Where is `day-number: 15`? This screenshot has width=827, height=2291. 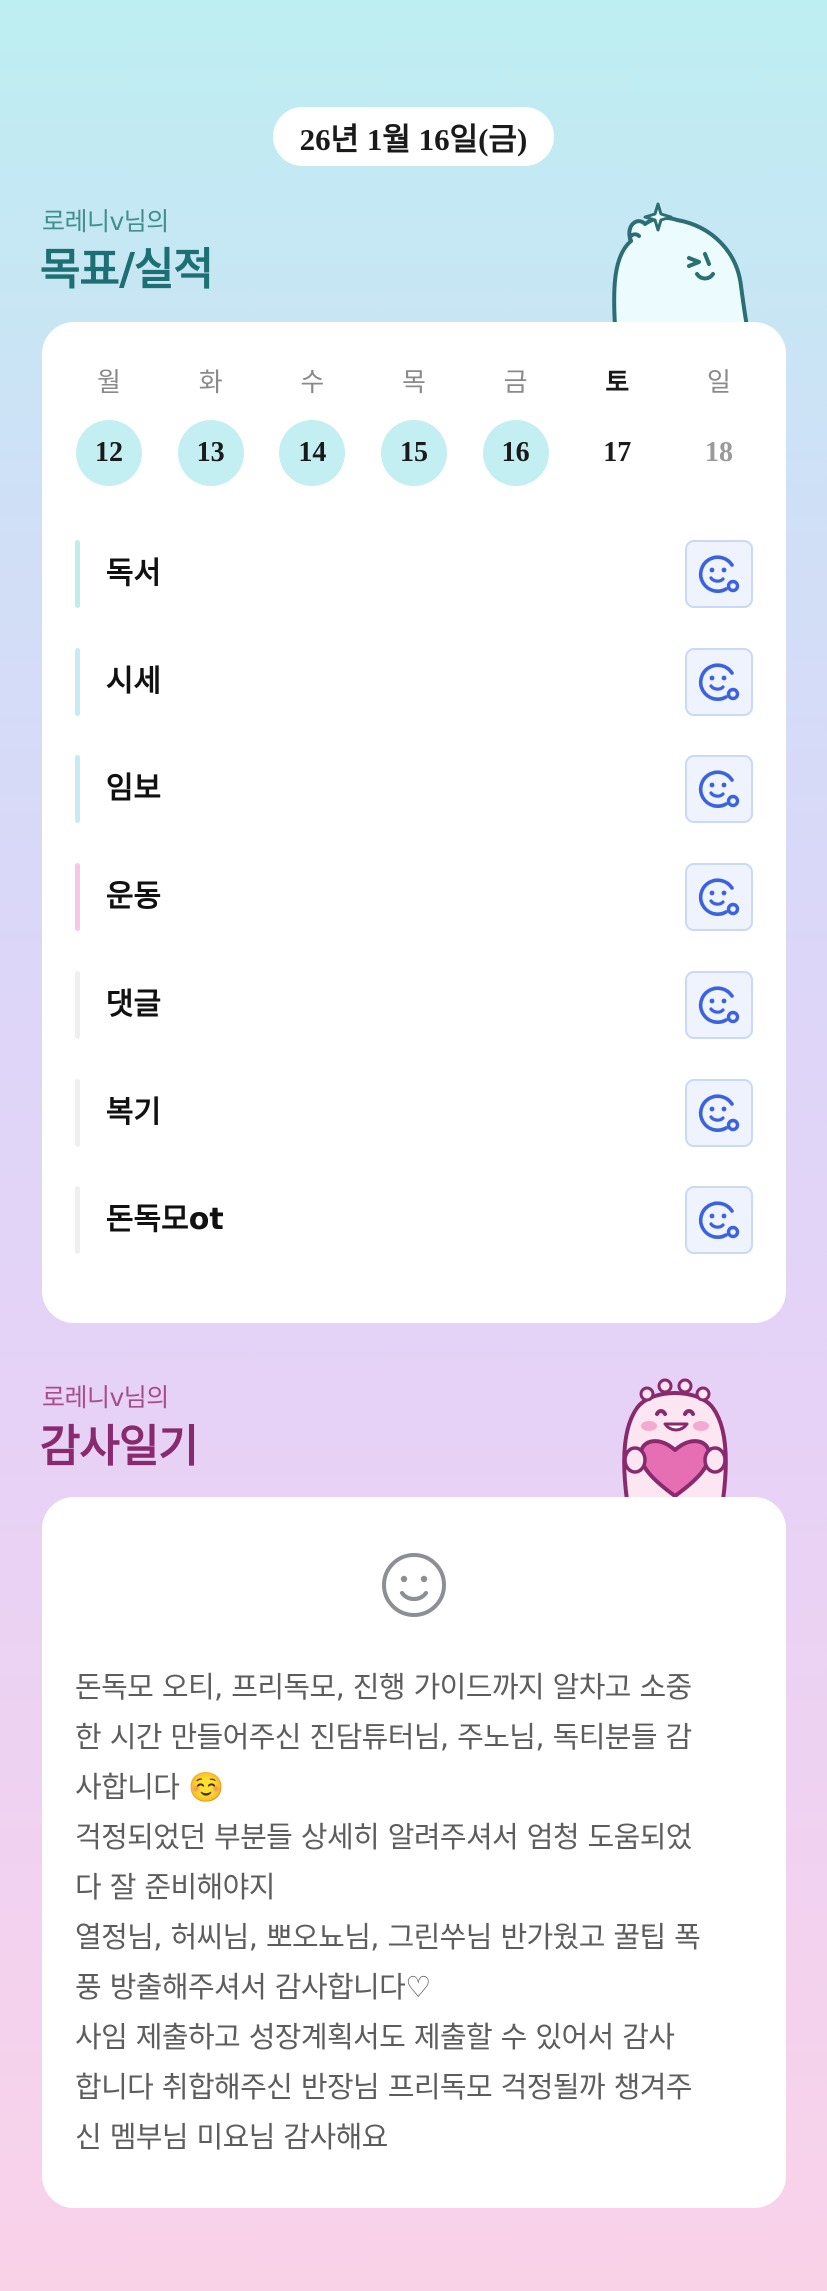
day-number: 15 is located at coordinates (413, 453).